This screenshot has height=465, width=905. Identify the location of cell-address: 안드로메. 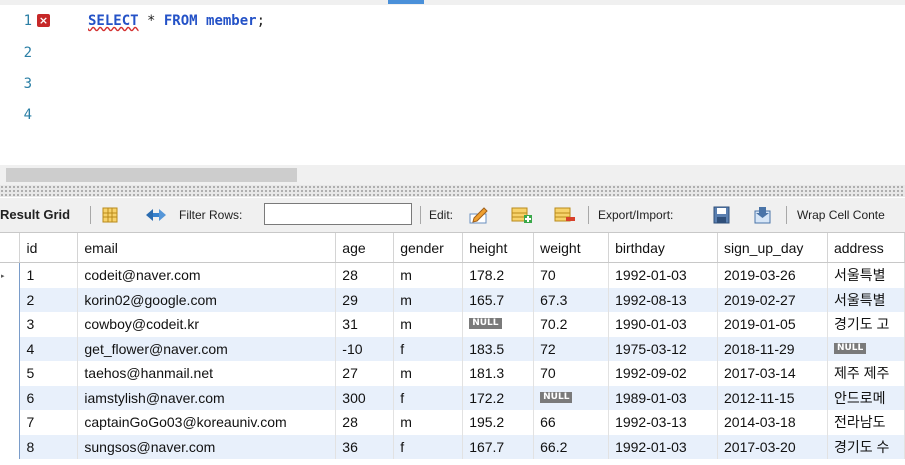
(866, 397).